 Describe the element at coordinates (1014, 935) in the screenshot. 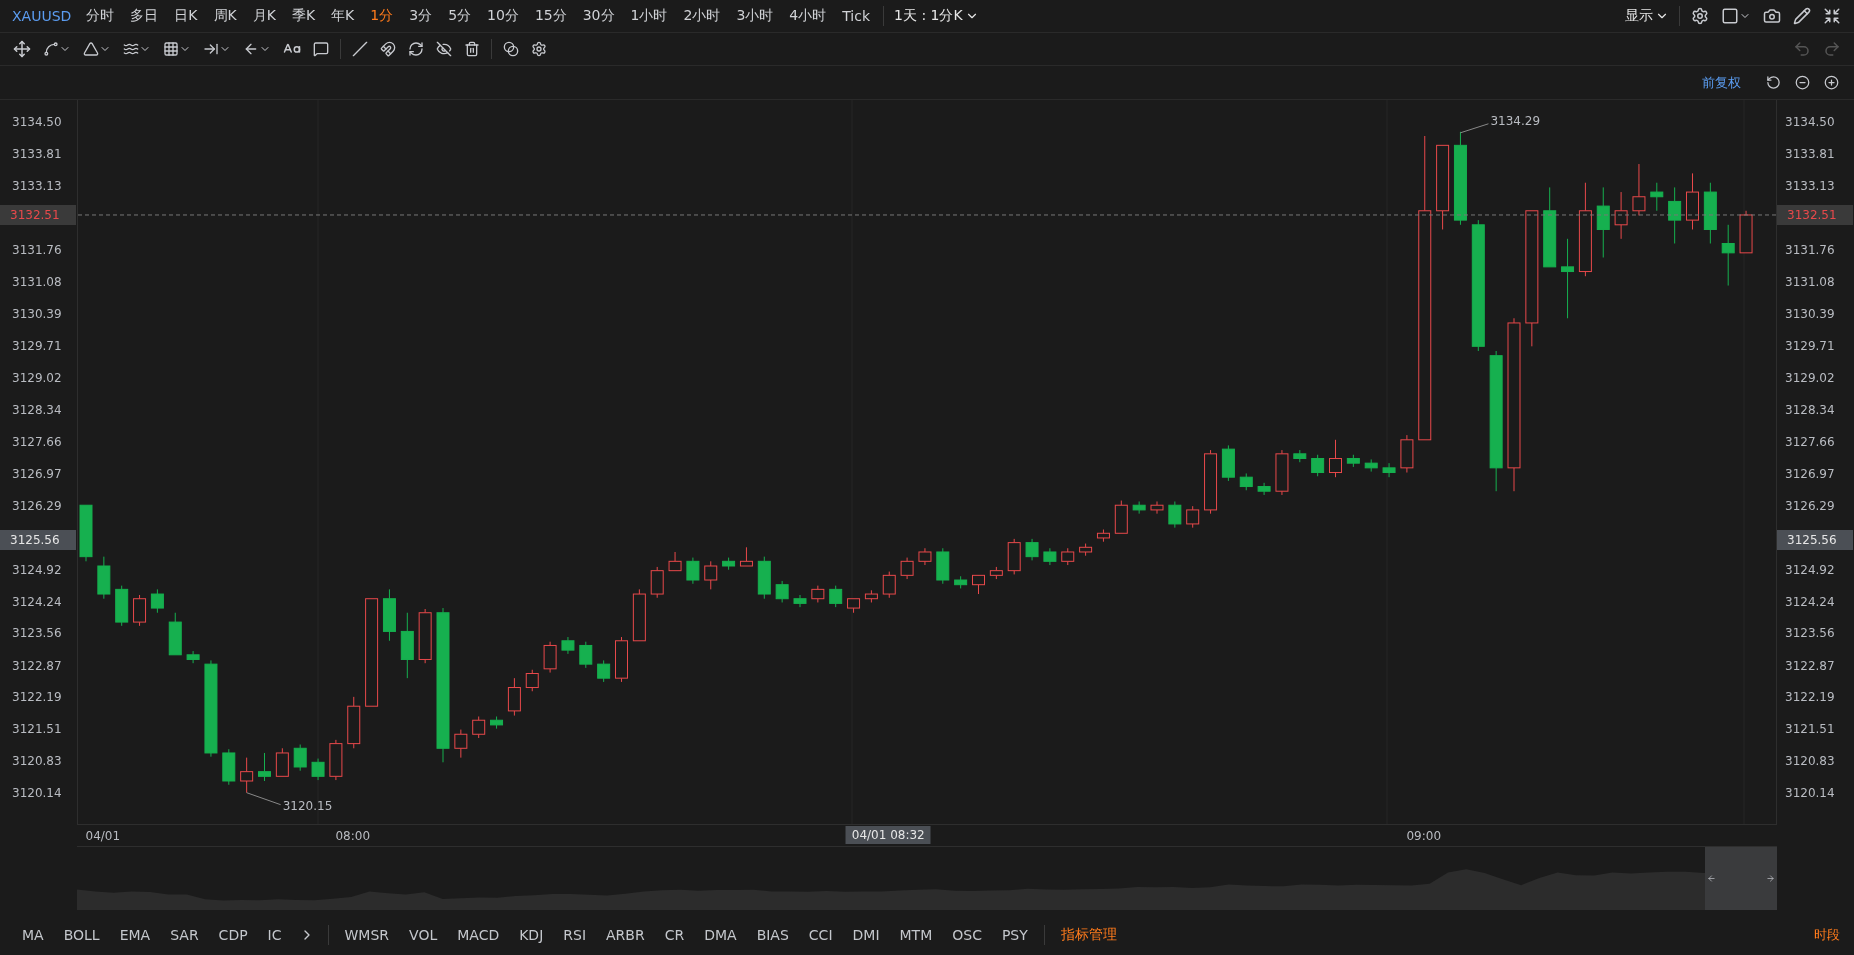

I see `indicator-tab: PSY` at that location.